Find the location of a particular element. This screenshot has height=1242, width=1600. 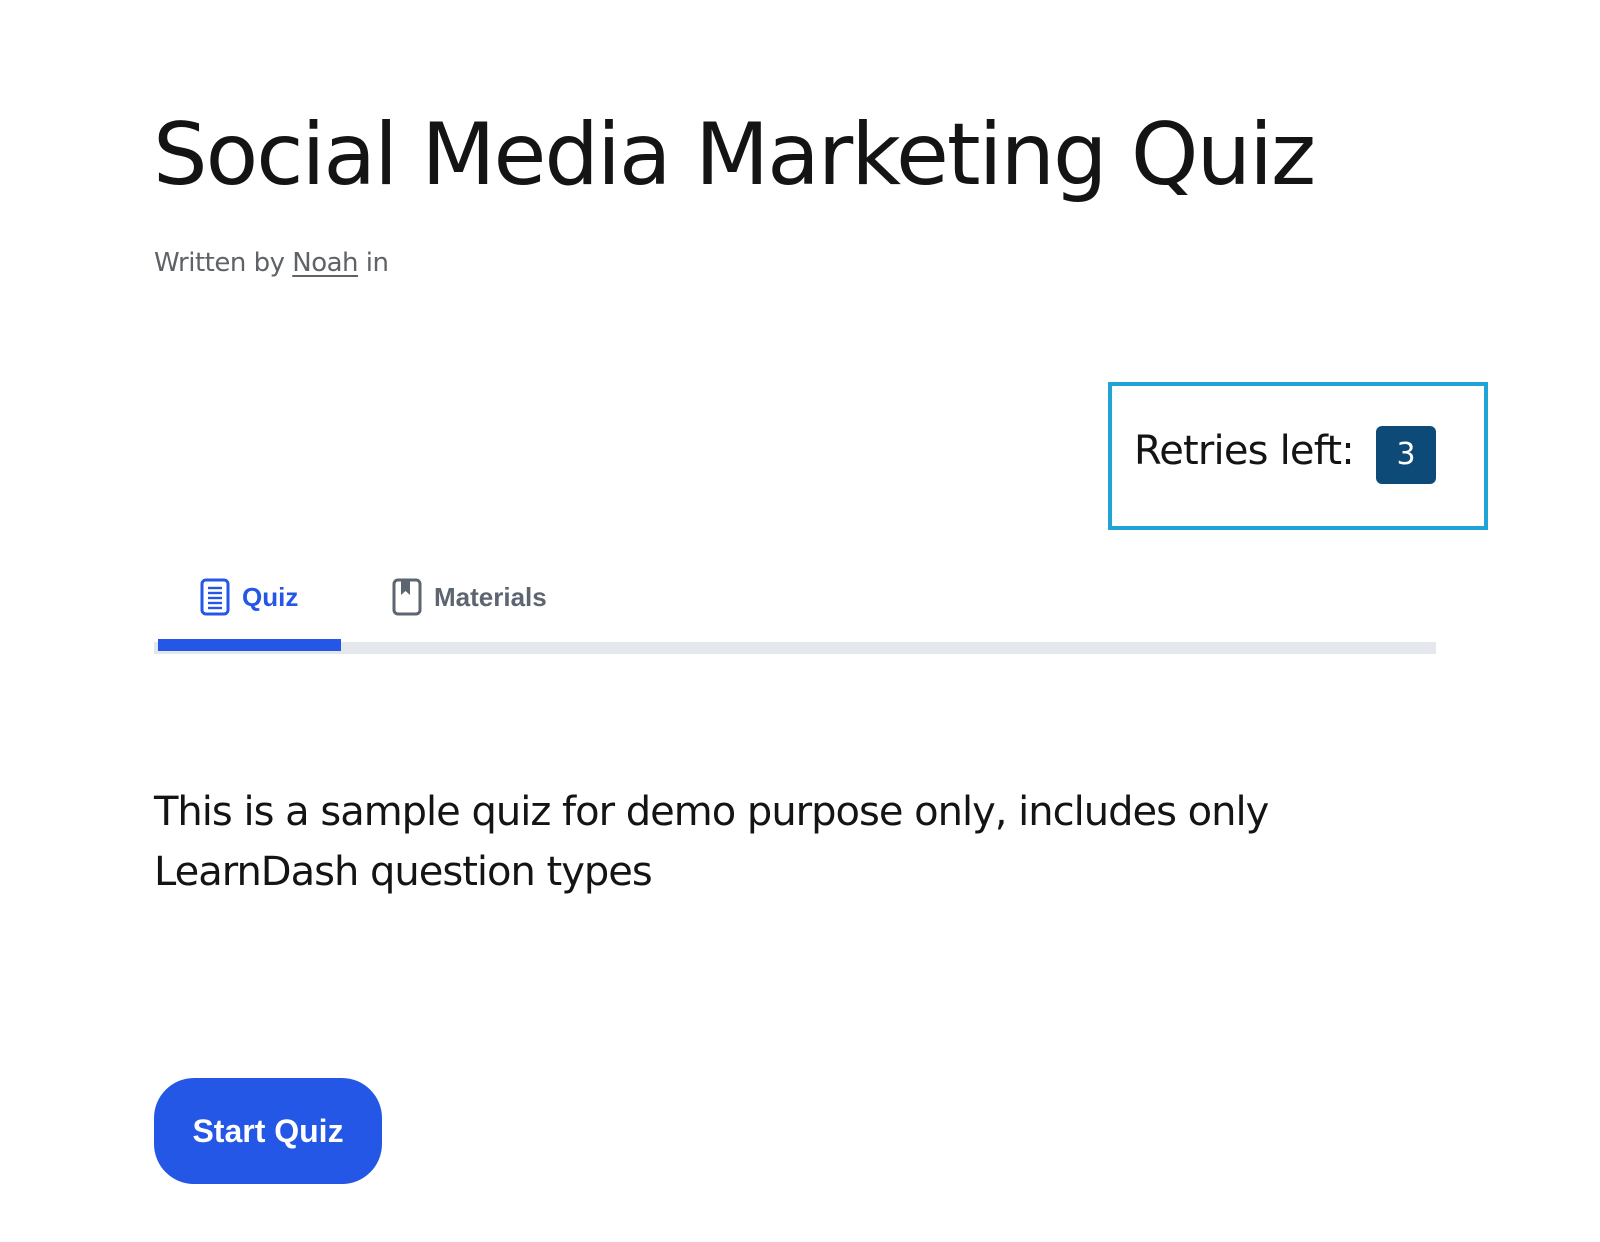

tab-materials: Materials is located at coordinates (469, 597).